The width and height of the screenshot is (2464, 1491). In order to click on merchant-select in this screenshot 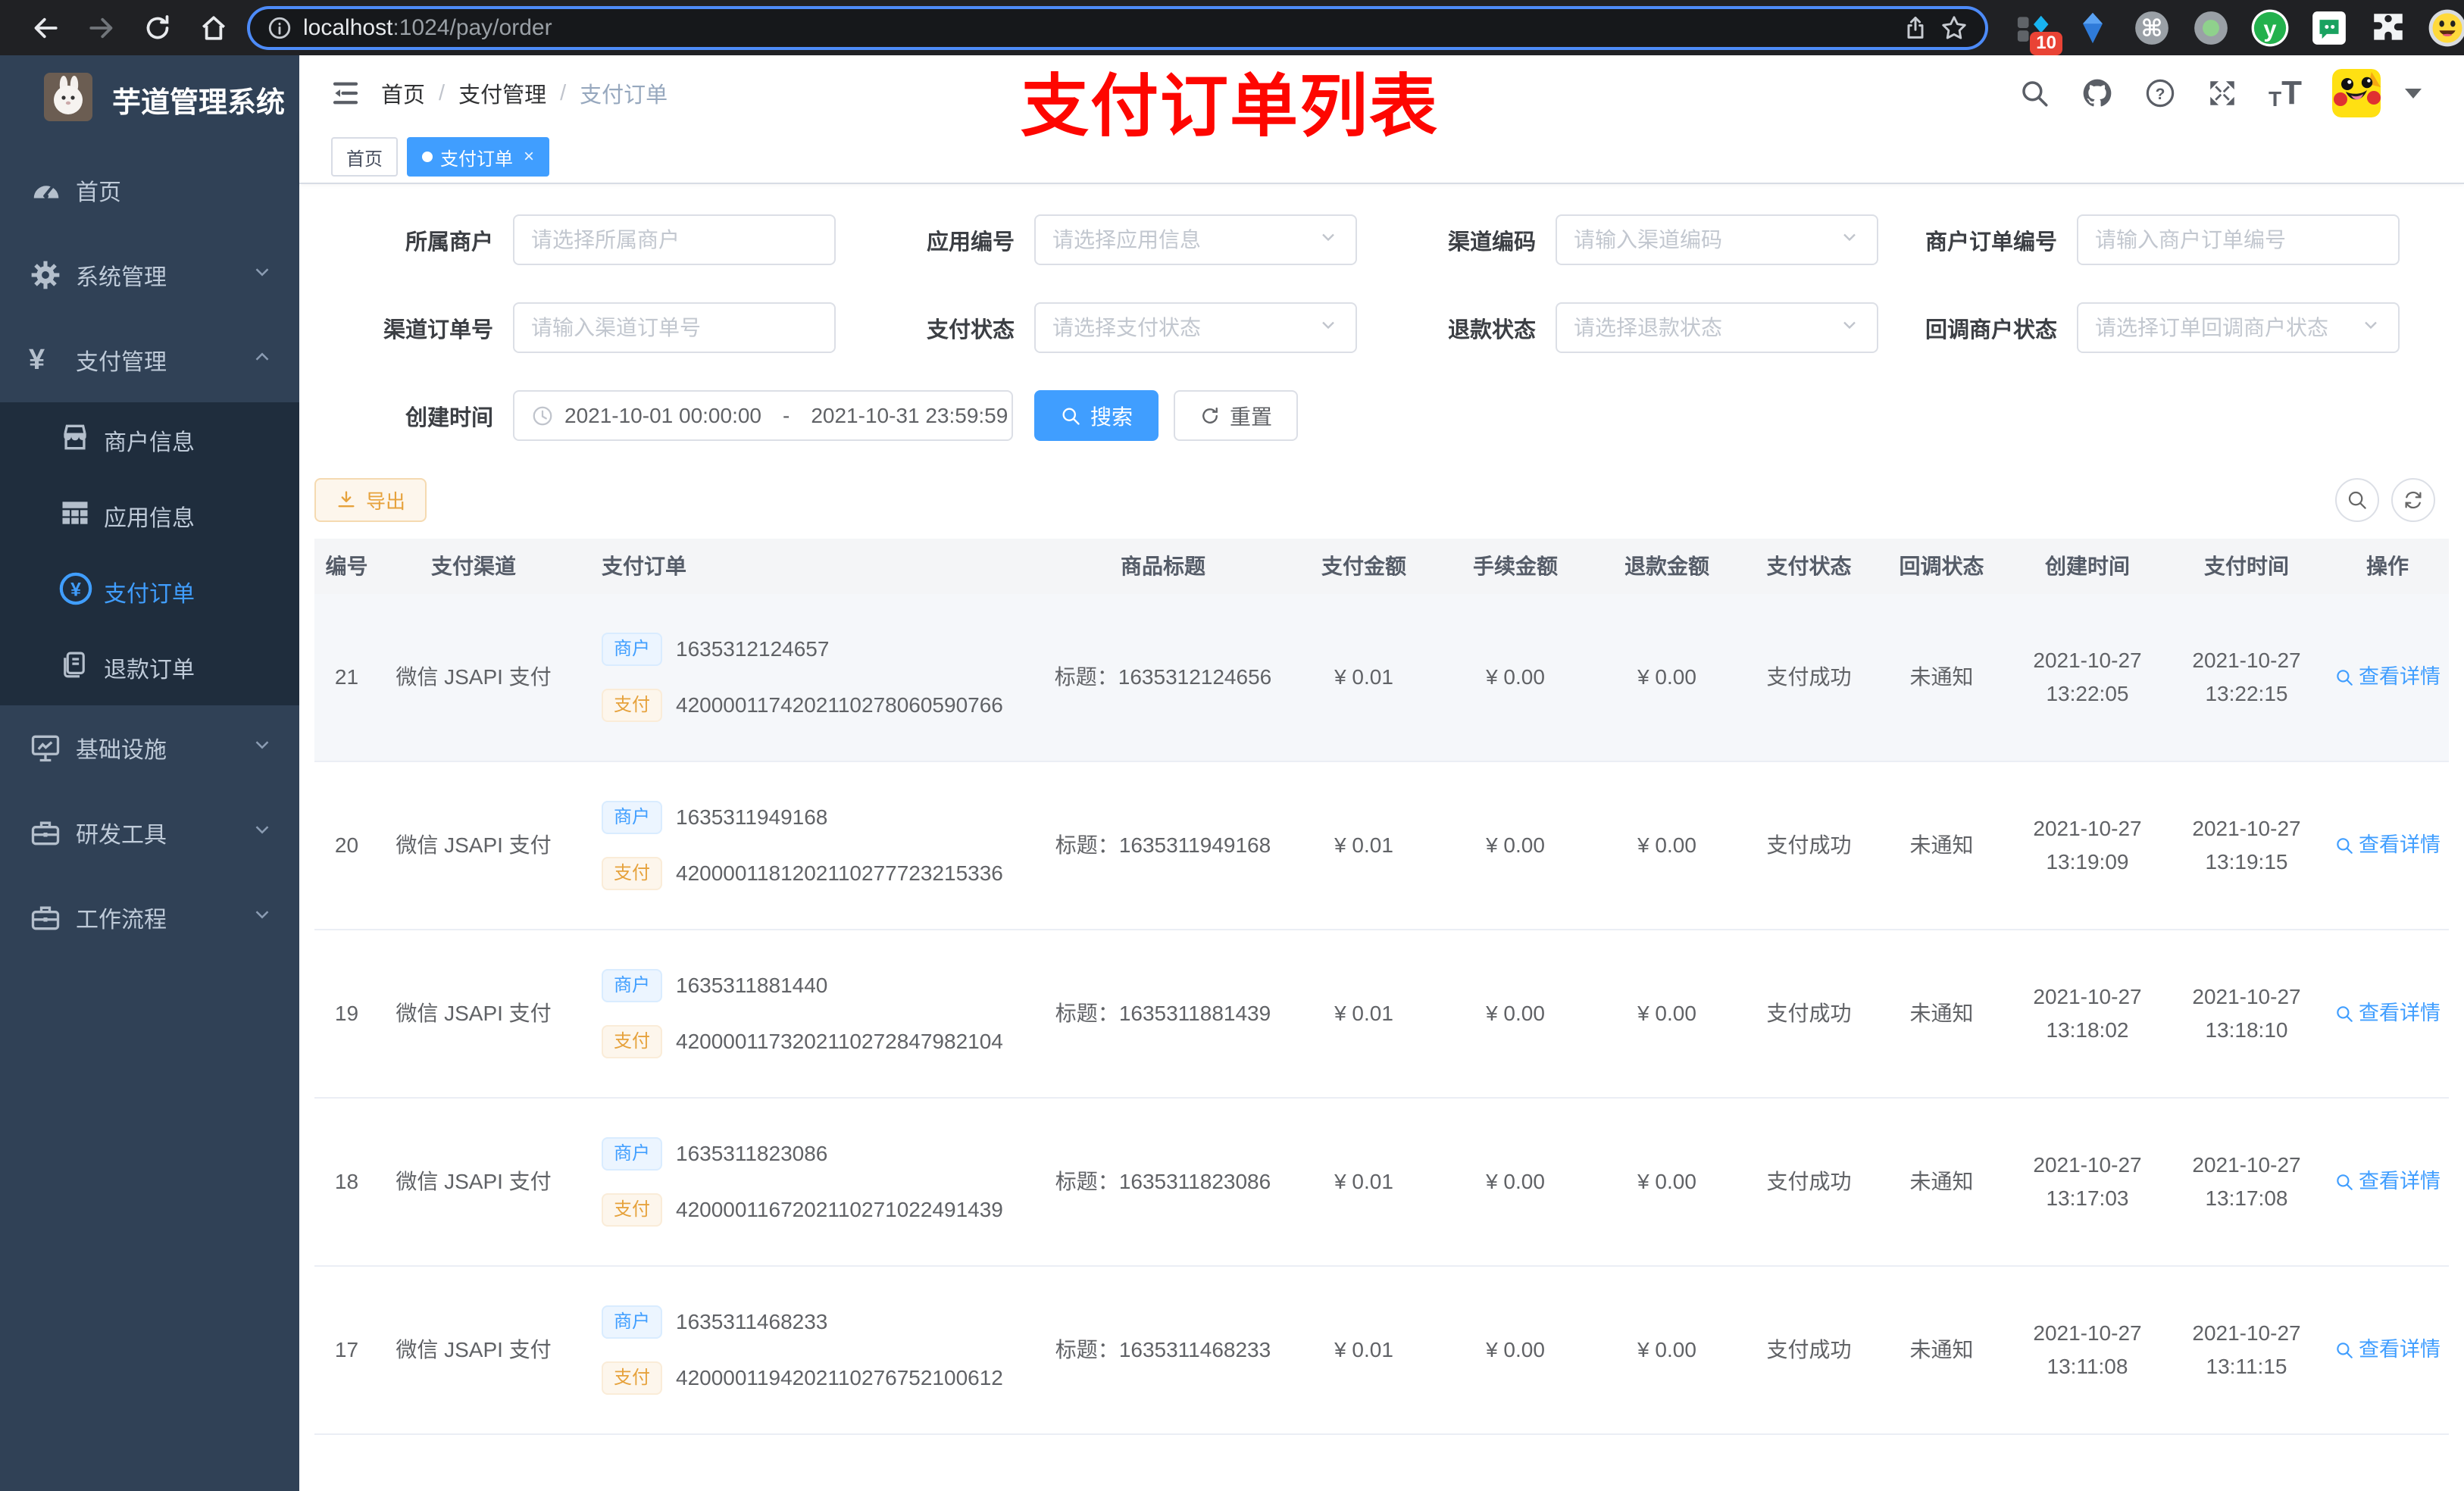, I will do `click(674, 239)`.